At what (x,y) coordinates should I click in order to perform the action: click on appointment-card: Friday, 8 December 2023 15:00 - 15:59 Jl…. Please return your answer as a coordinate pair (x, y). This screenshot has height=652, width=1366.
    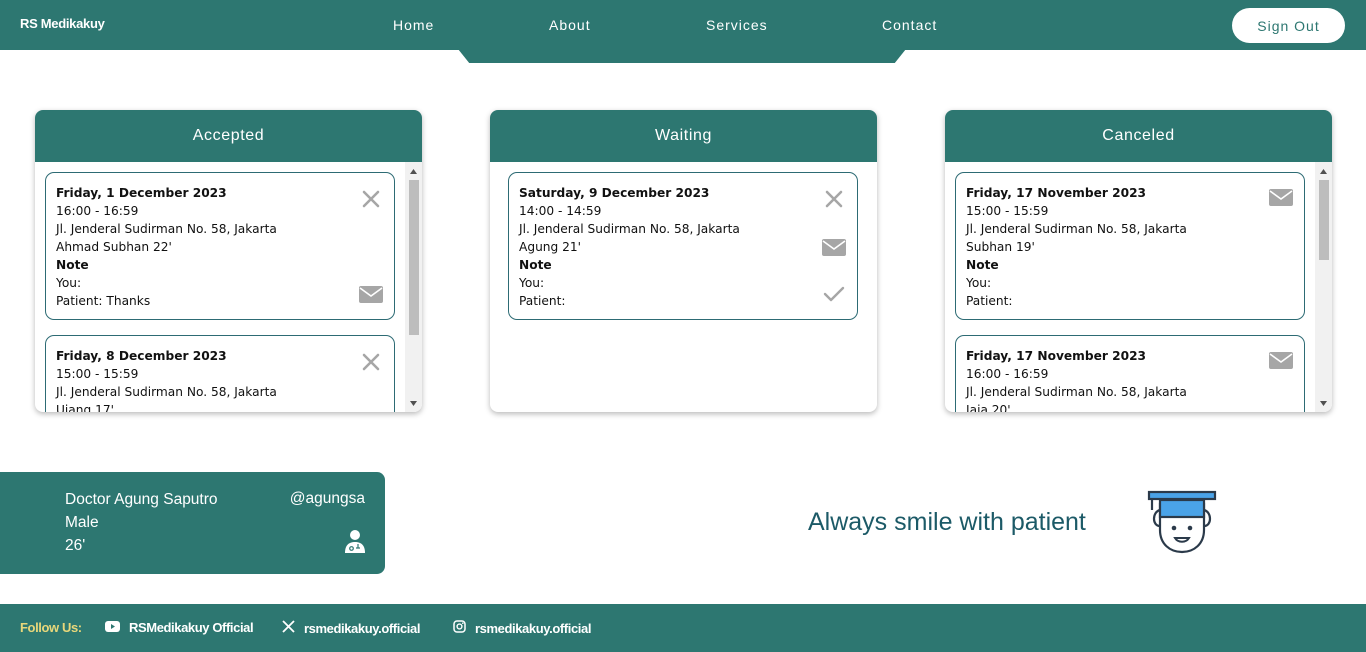
    Looking at the image, I should click on (220, 373).